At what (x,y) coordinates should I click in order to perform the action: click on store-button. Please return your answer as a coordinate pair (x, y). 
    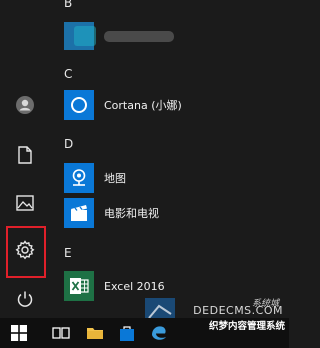
    Looking at the image, I should click on (127, 333).